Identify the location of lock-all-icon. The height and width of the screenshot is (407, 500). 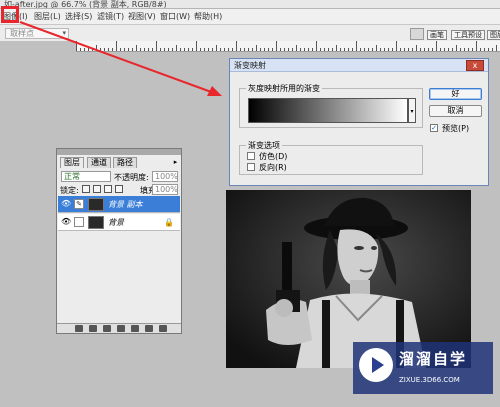
(119, 189).